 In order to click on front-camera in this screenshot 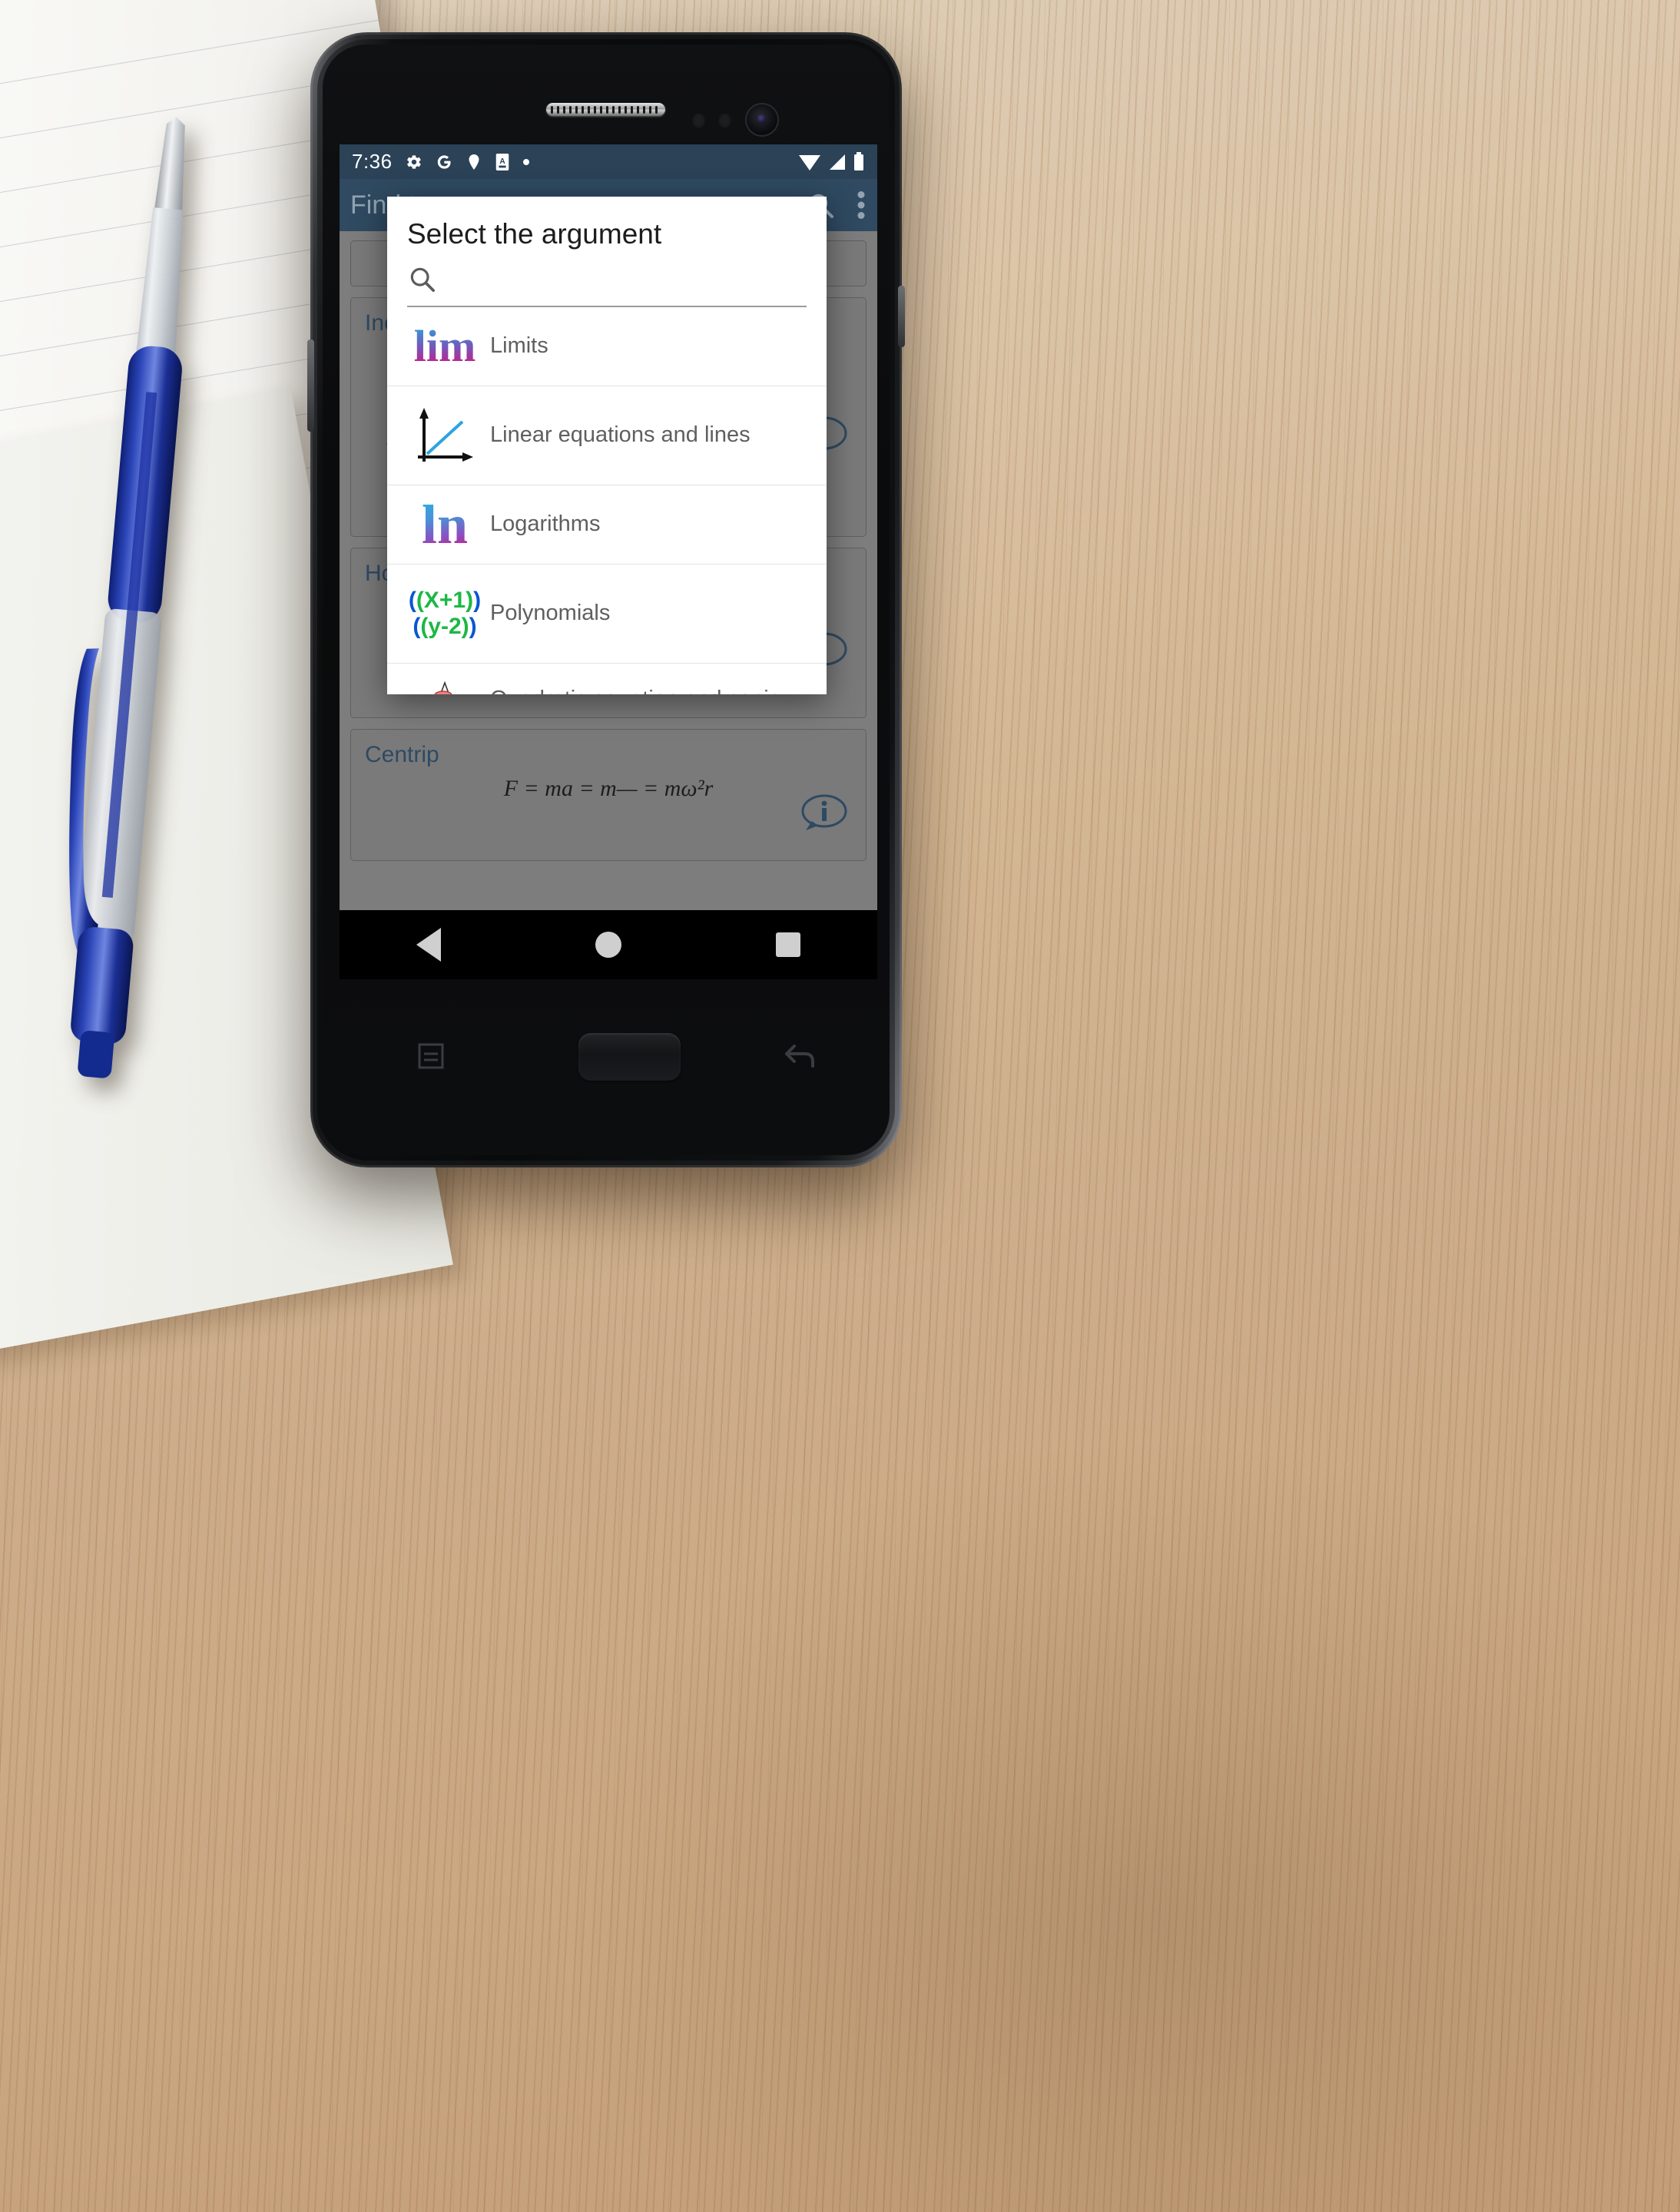, I will do `click(762, 120)`.